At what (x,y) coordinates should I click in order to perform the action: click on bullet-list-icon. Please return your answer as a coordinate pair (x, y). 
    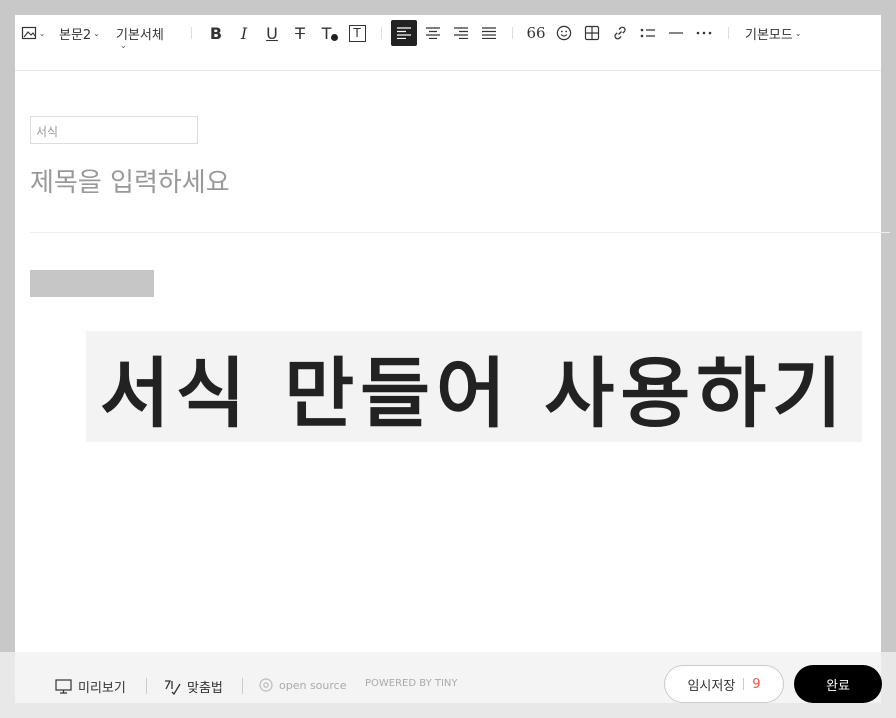
    Looking at the image, I should click on (647, 33).